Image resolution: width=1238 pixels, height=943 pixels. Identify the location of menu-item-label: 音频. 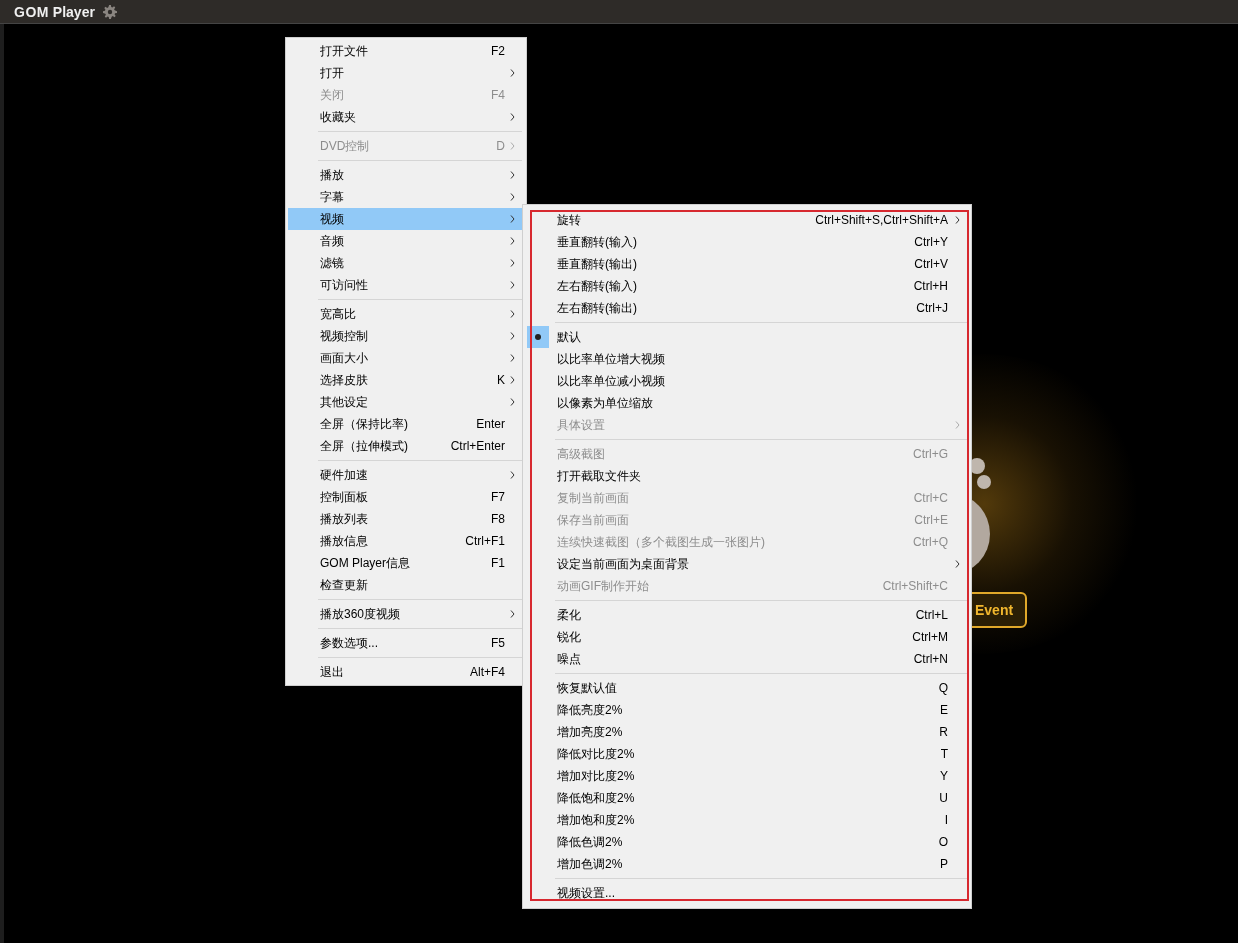
(332, 241).